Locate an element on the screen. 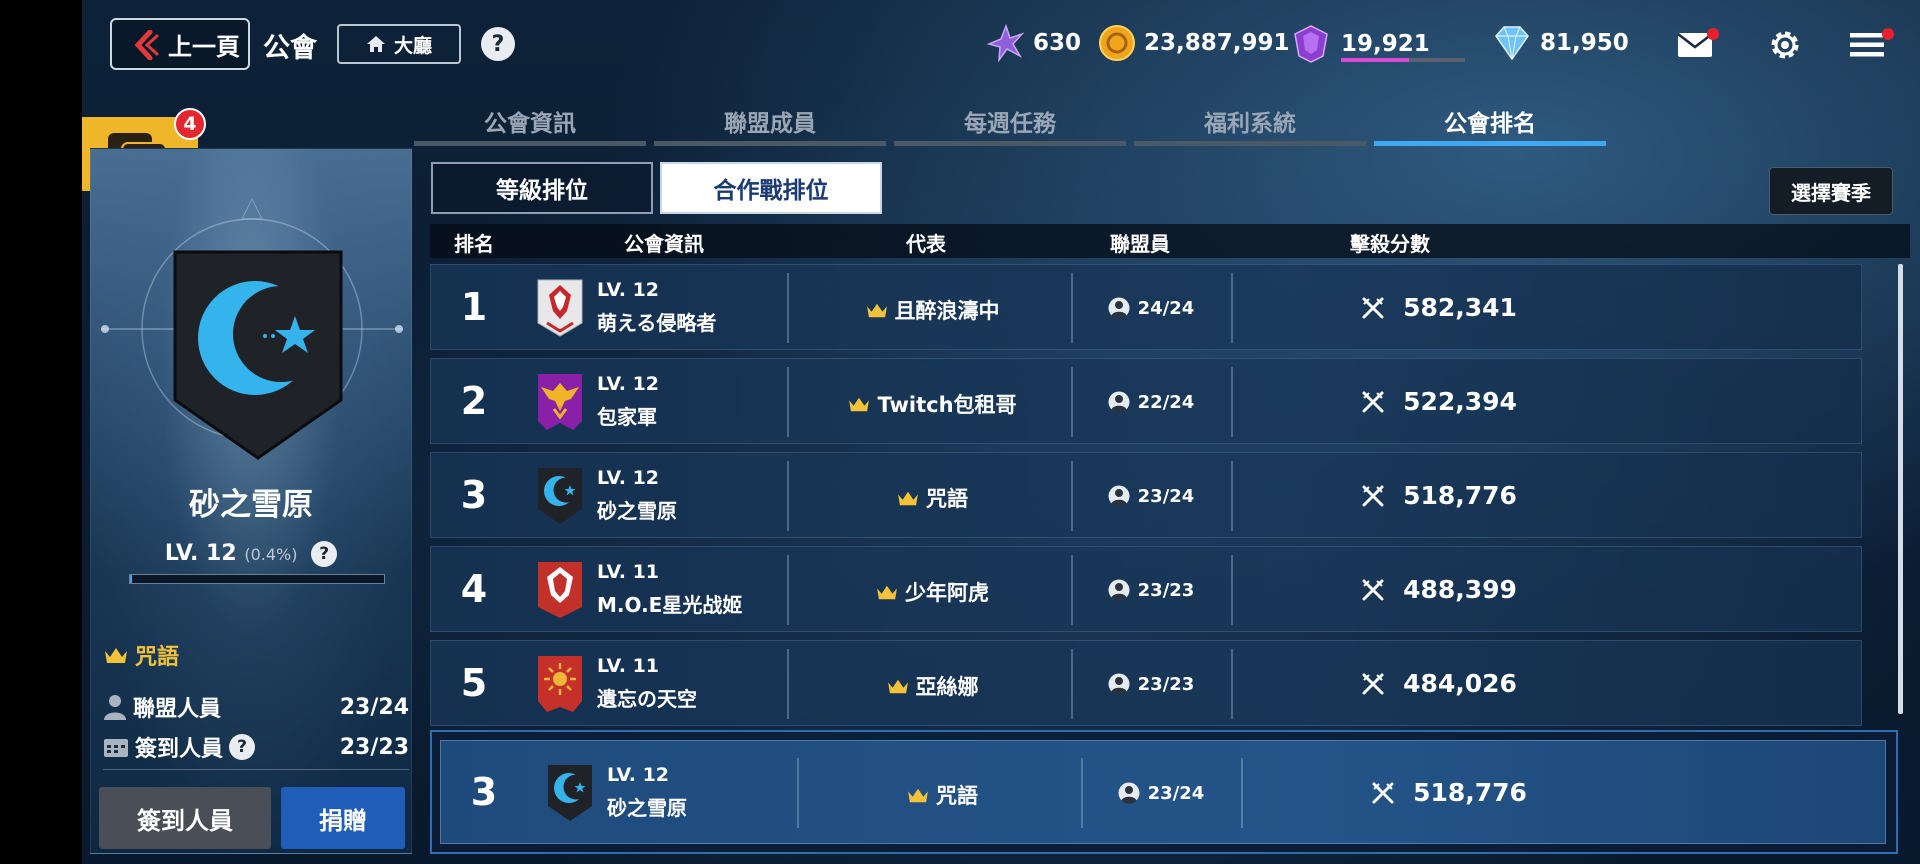 Image resolution: width=1920 pixels, height=864 pixels. my-guild-ranking-row: 3 LV. 12 砂之雪原 咒語 23/24 518,776 is located at coordinates (1164, 792).